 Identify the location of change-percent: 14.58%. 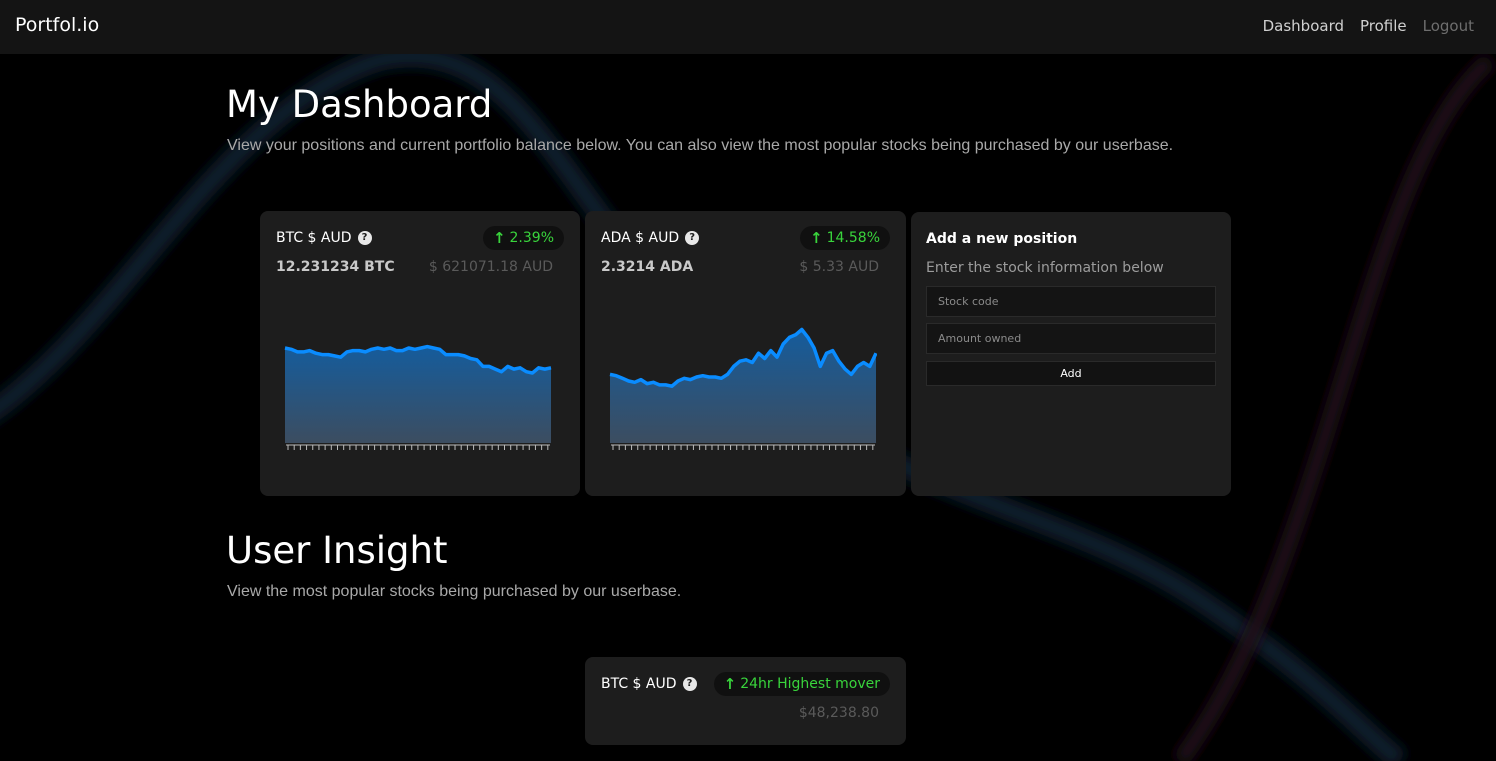
(853, 238).